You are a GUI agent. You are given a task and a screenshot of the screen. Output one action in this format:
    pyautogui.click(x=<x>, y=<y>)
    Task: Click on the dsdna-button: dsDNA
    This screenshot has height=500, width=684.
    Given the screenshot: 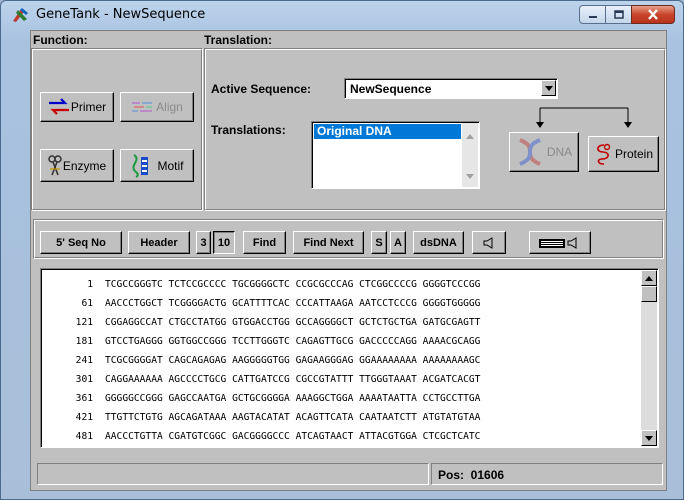 What is the action you would take?
    pyautogui.click(x=438, y=242)
    